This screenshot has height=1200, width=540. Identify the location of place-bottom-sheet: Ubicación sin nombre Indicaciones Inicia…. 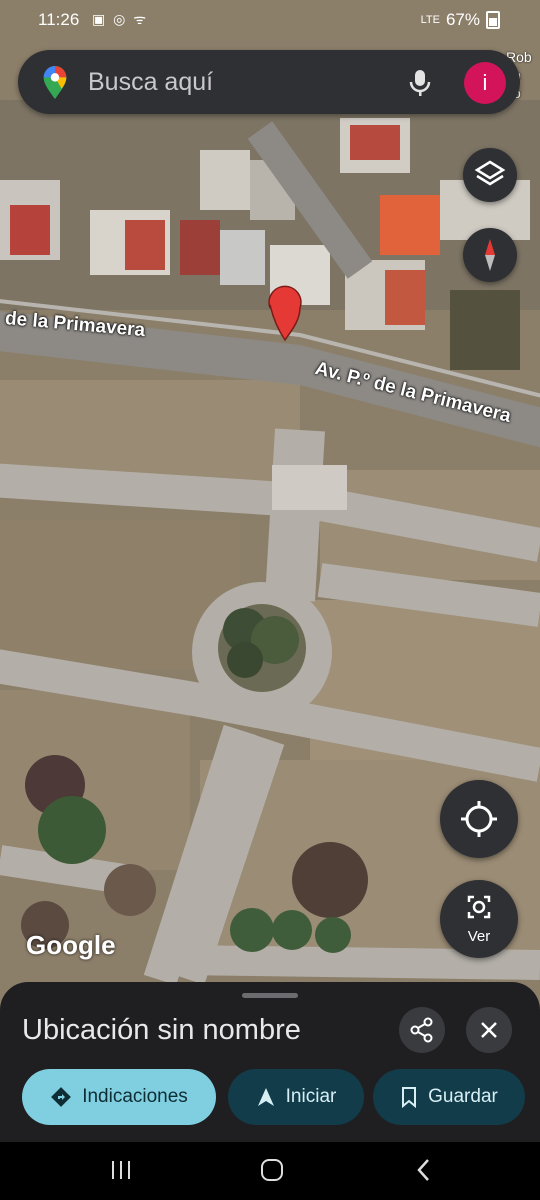
(270, 1062).